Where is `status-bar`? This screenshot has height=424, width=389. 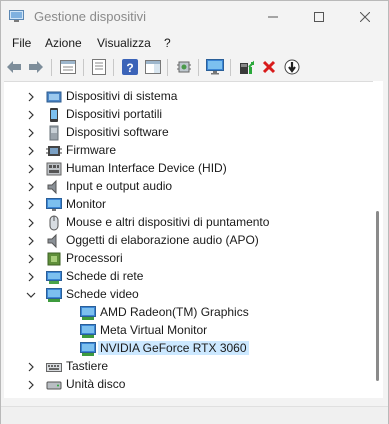 status-bar is located at coordinates (194, 415).